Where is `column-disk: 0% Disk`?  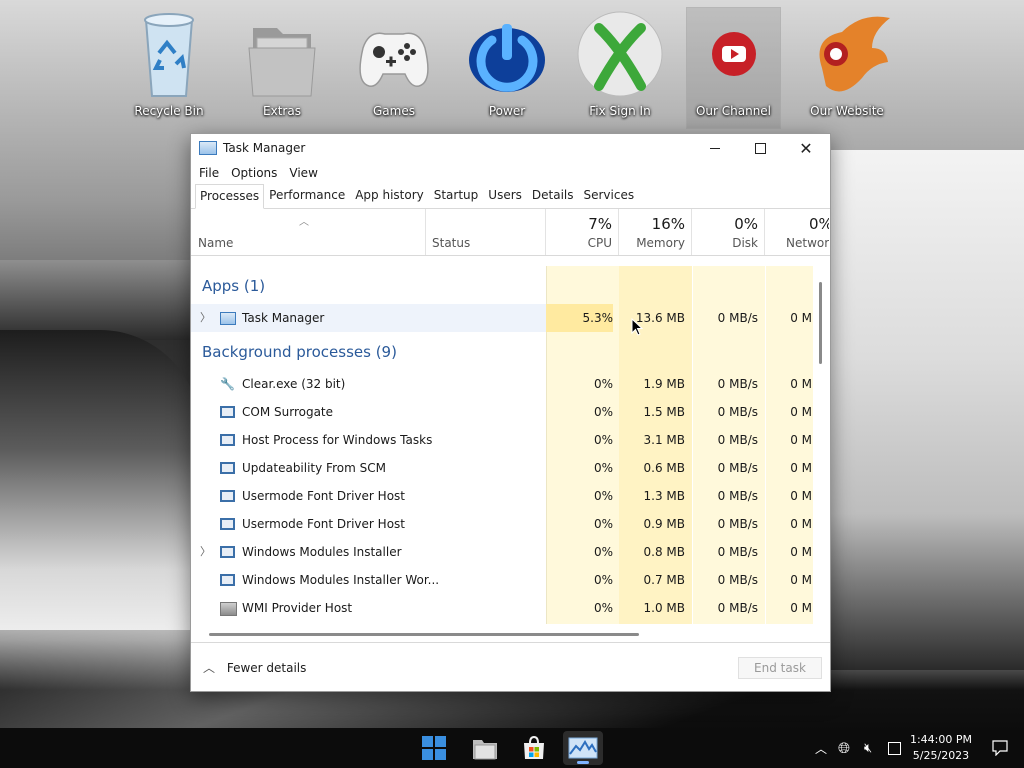 column-disk: 0% Disk is located at coordinates (728, 232).